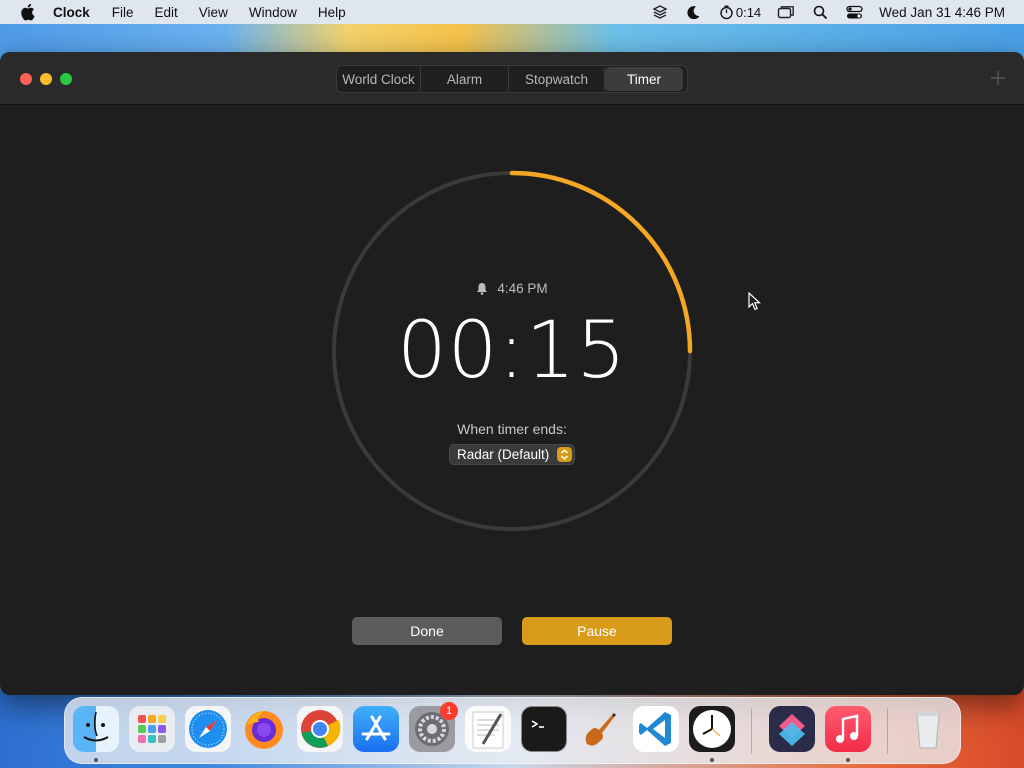 This screenshot has height=768, width=1024. I want to click on menu-help: Help, so click(332, 12).